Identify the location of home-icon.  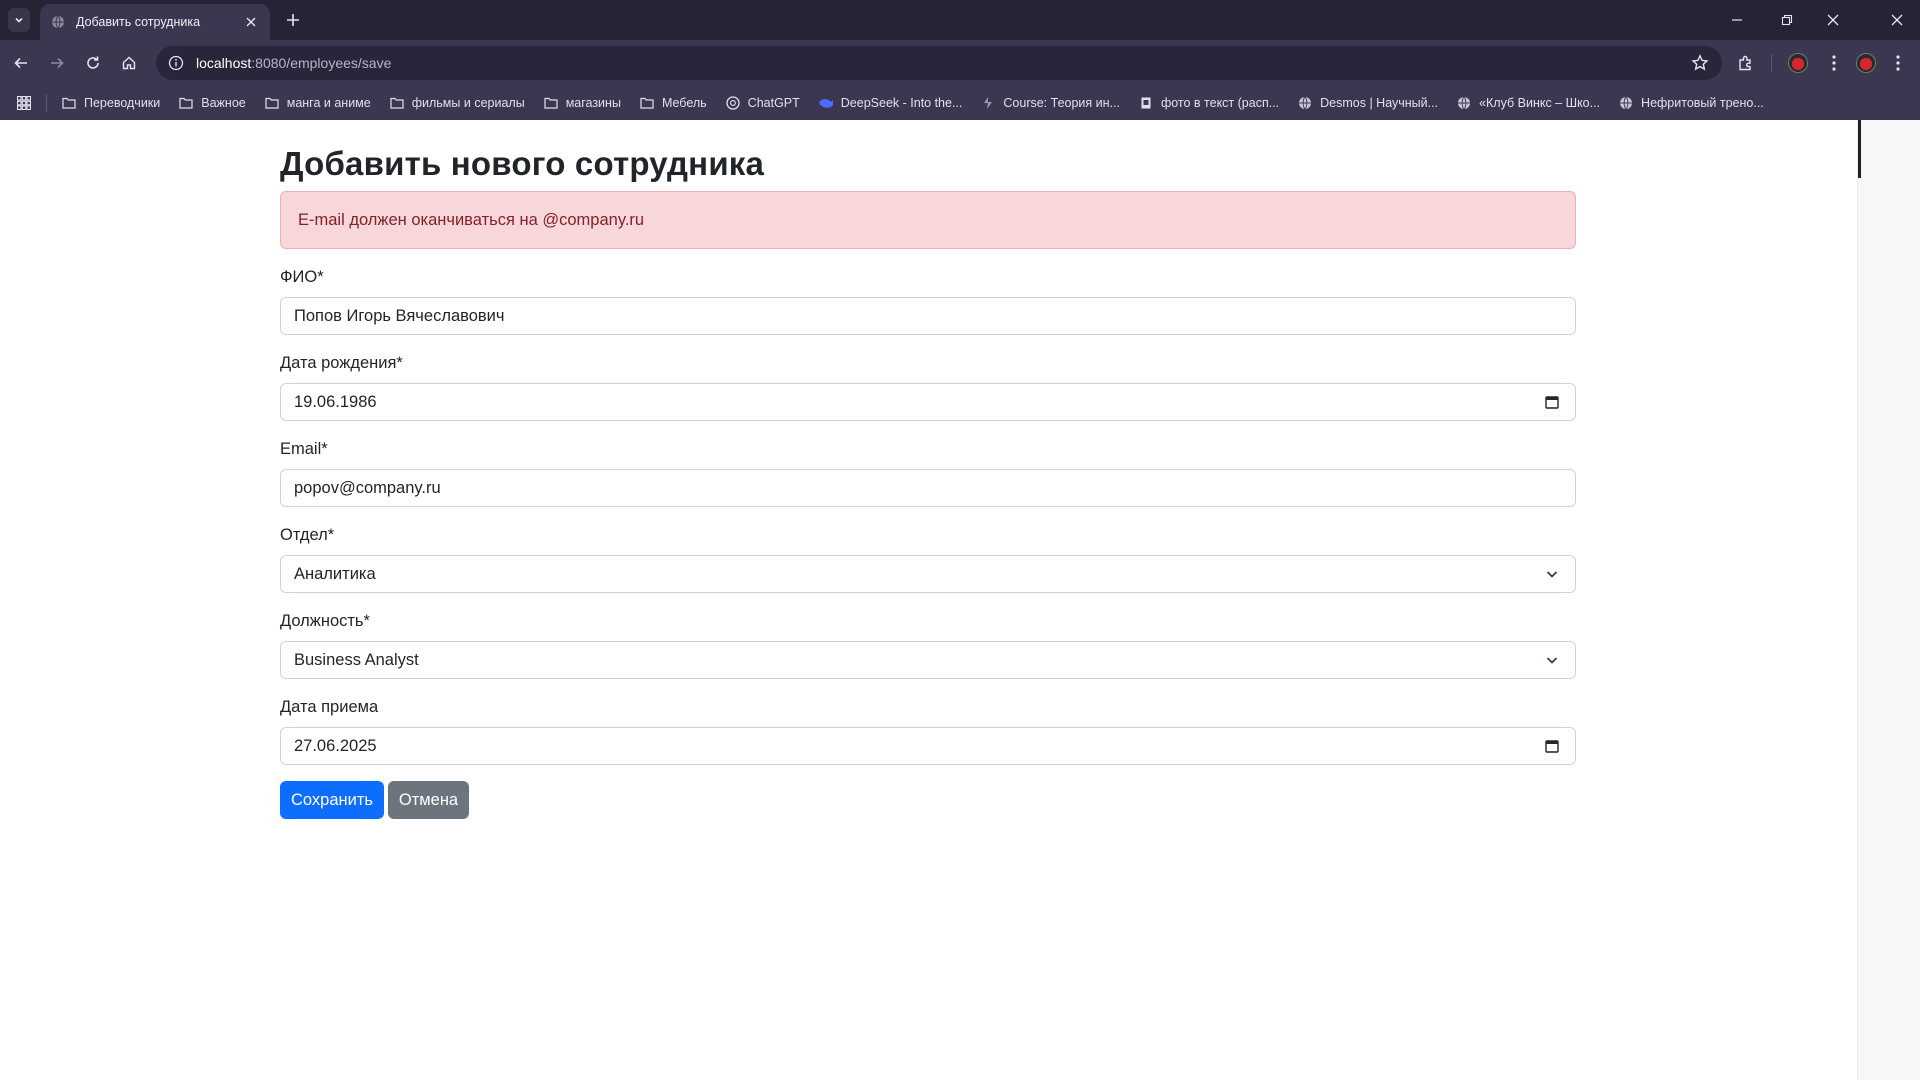
(129, 63).